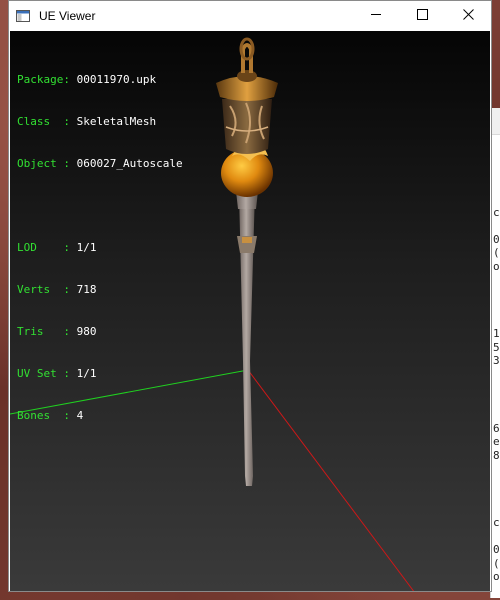 The width and height of the screenshot is (500, 600). What do you see at coordinates (247, 338) in the screenshot?
I see `staff-shaft` at bounding box center [247, 338].